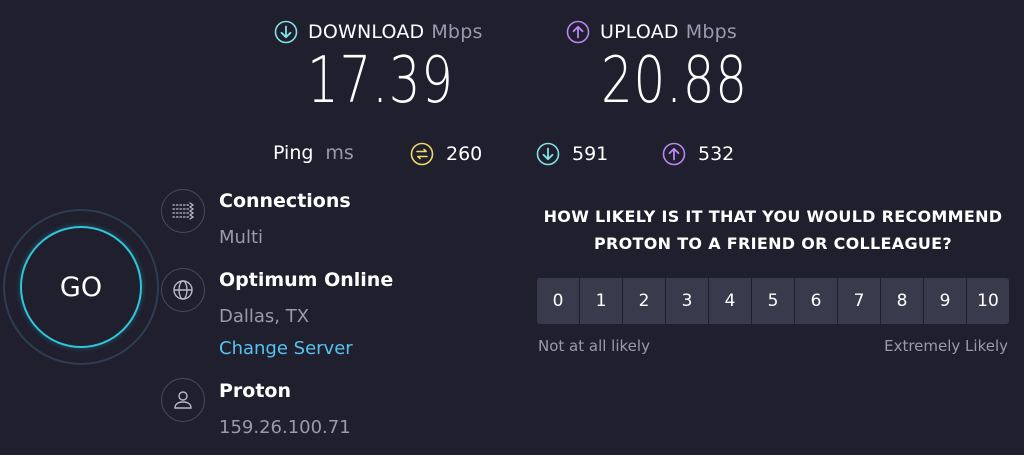  Describe the element at coordinates (293, 153) in the screenshot. I see `ping-label: Ping` at that location.